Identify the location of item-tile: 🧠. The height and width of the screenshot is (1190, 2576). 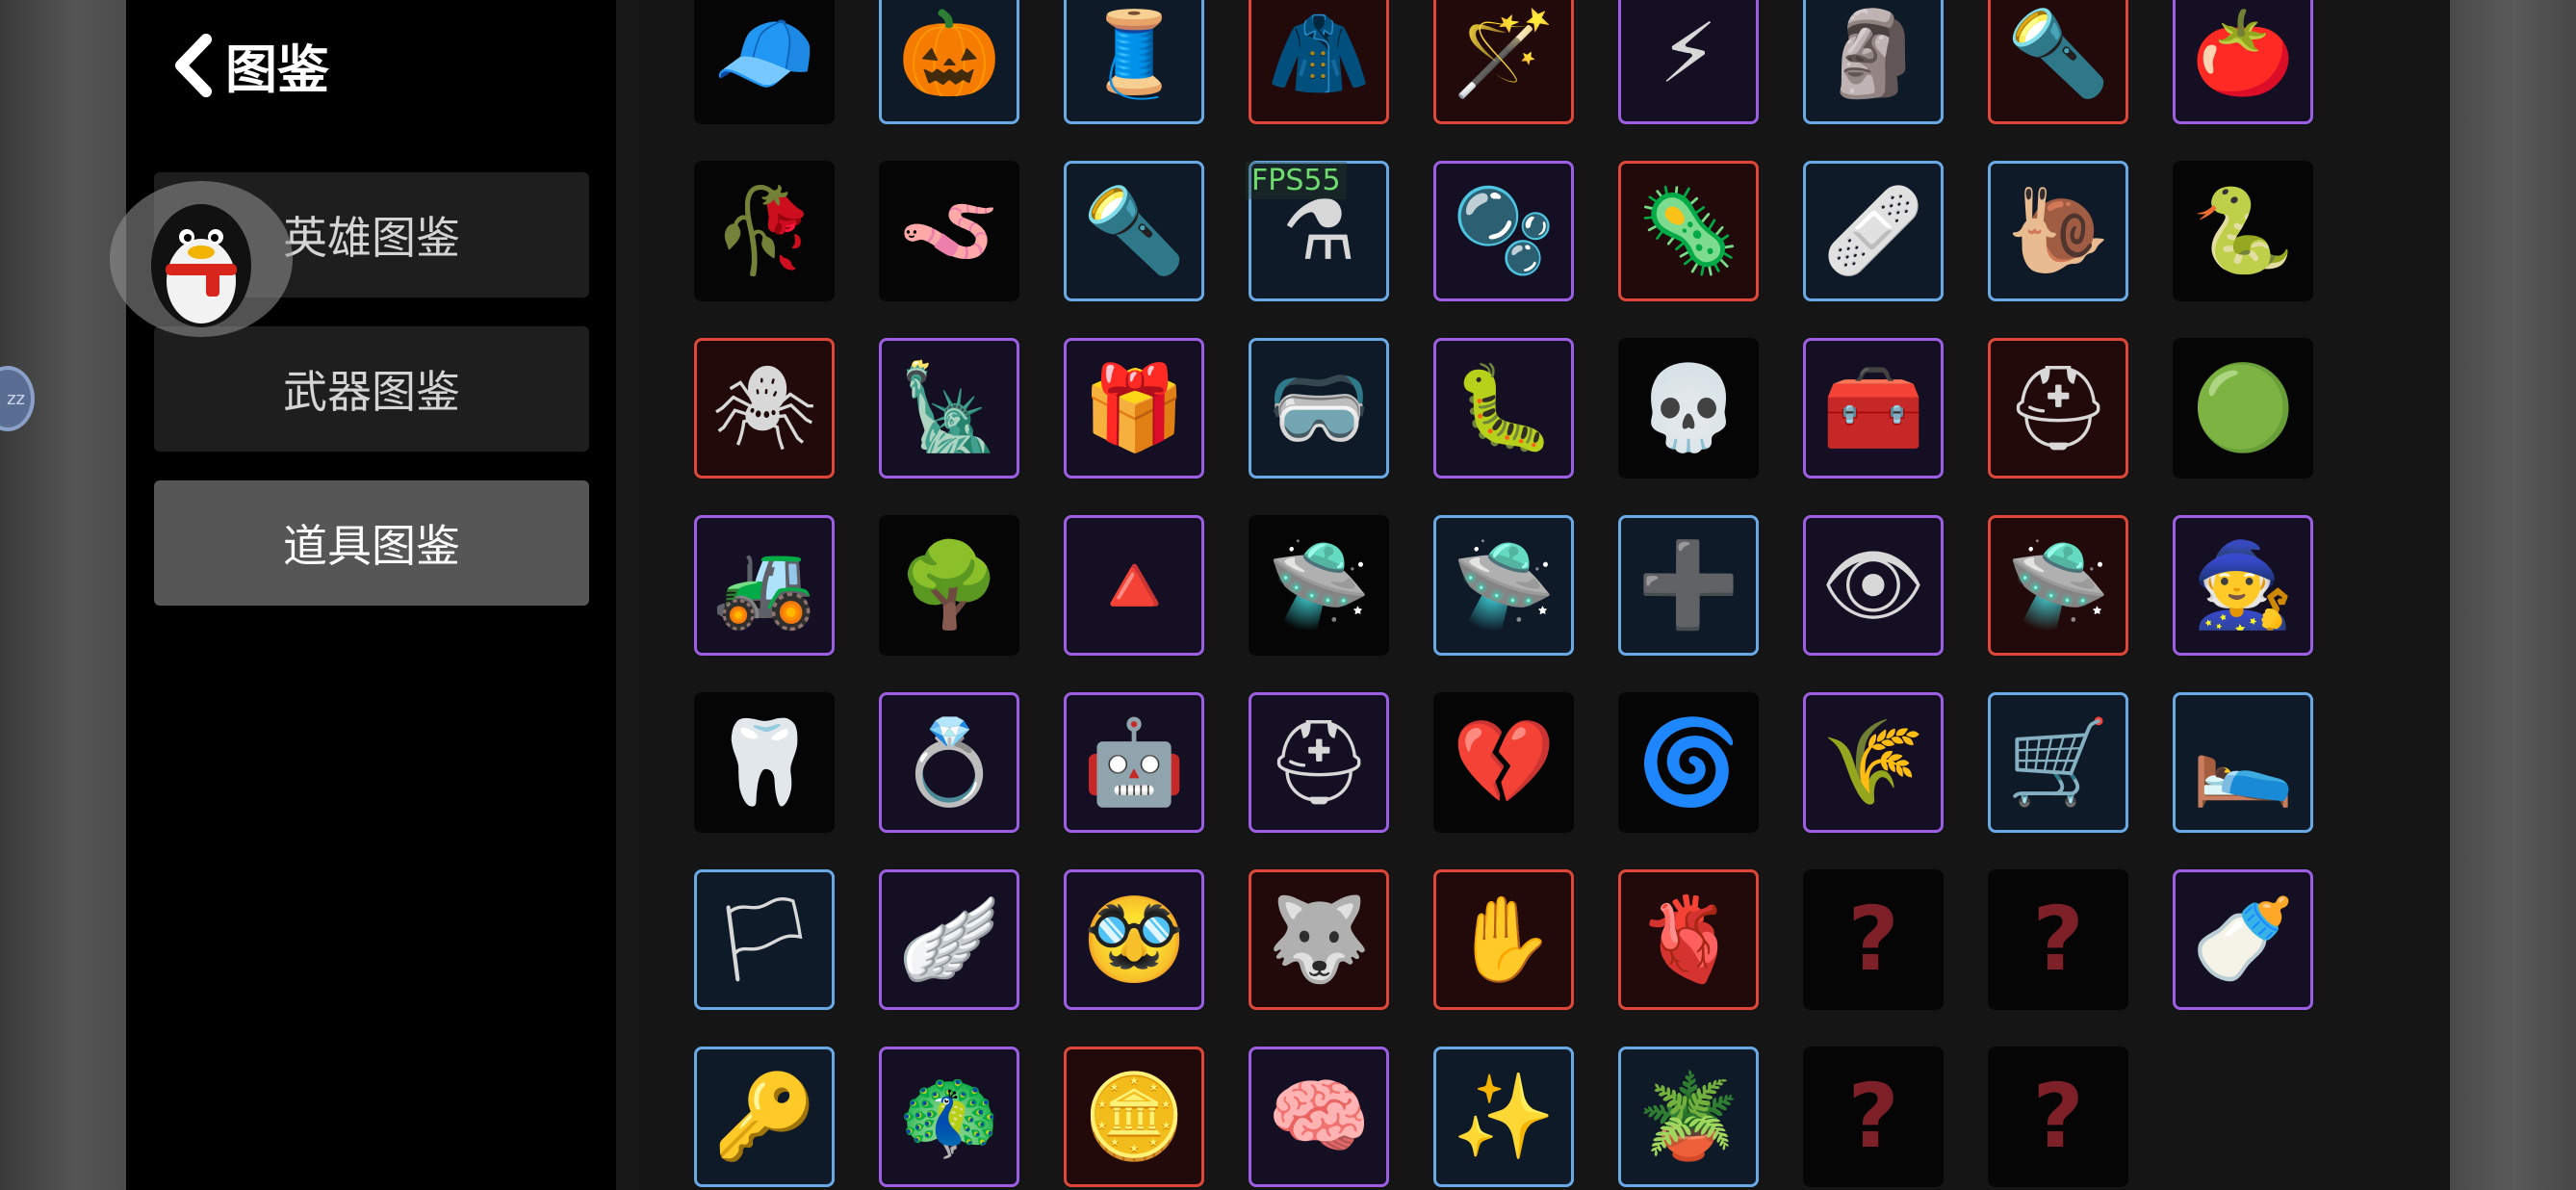
(1319, 1117).